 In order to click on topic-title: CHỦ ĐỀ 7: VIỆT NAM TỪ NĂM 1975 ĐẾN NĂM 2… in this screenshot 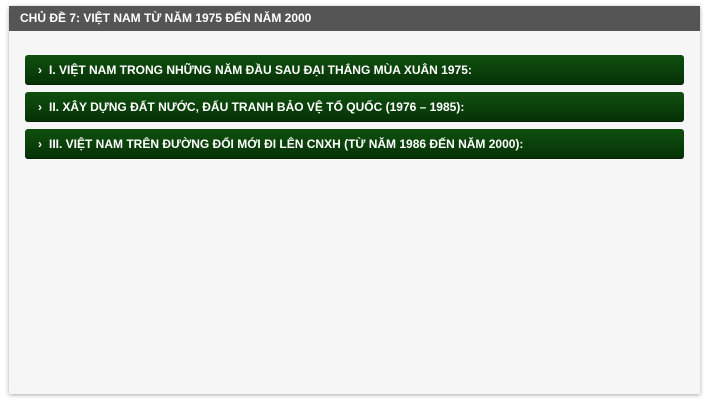, I will do `click(354, 18)`.